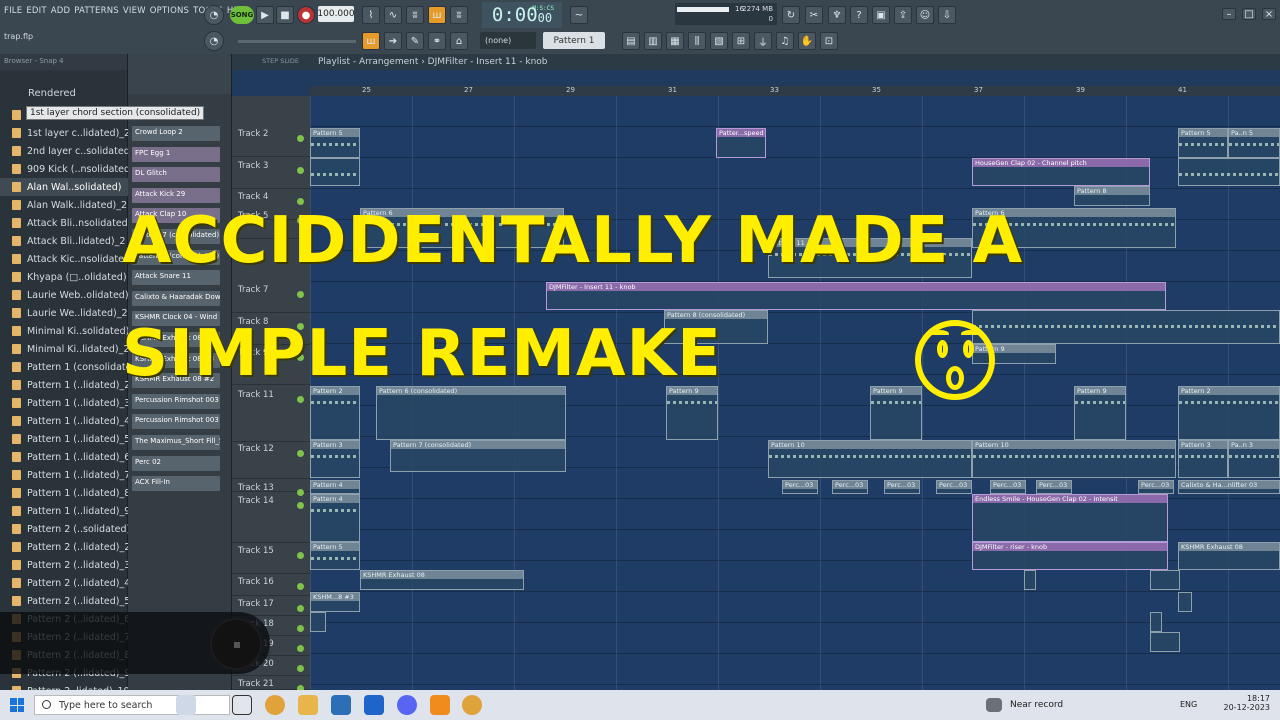 Image resolution: width=1280 pixels, height=720 pixels. What do you see at coordinates (96, 11) in the screenshot?
I see `menu-patterns: PATTERNS` at bounding box center [96, 11].